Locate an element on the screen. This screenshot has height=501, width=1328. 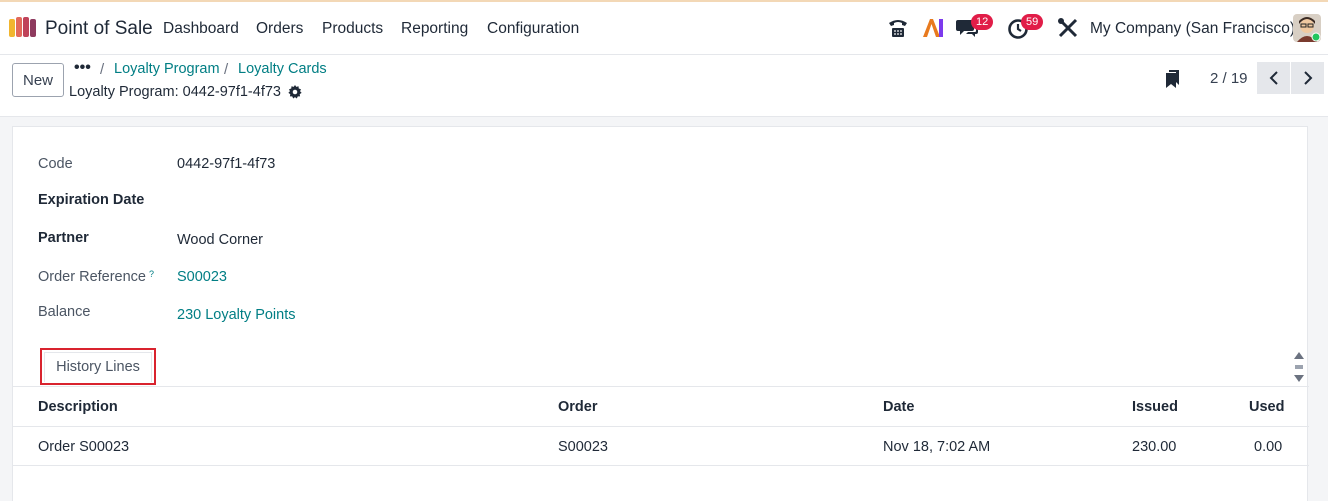
cell-date: Nov 18, 7:02 AM is located at coordinates (937, 447).